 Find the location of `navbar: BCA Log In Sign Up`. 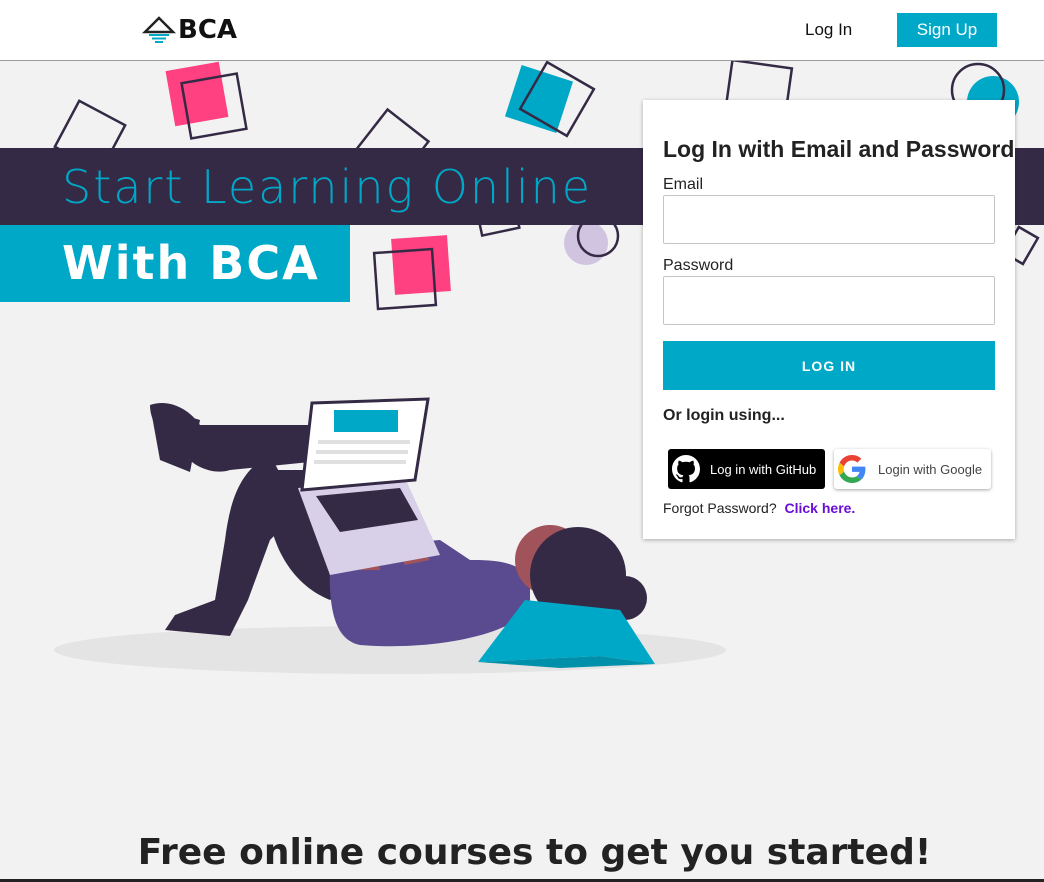

navbar: BCA Log In Sign Up is located at coordinates (522, 30).